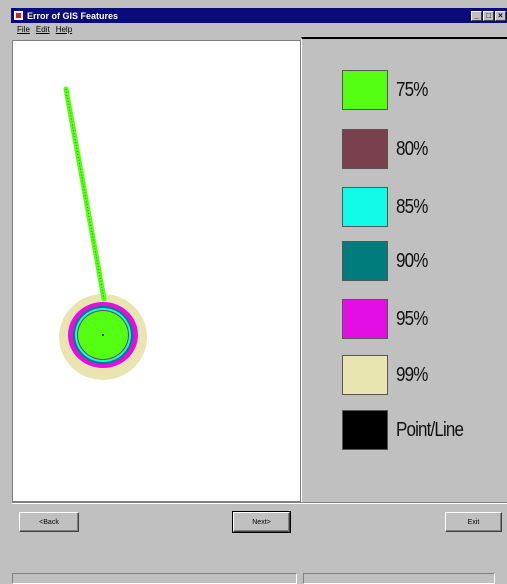  Describe the element at coordinates (412, 318) in the screenshot. I see `legend-label-95: 95%` at that location.